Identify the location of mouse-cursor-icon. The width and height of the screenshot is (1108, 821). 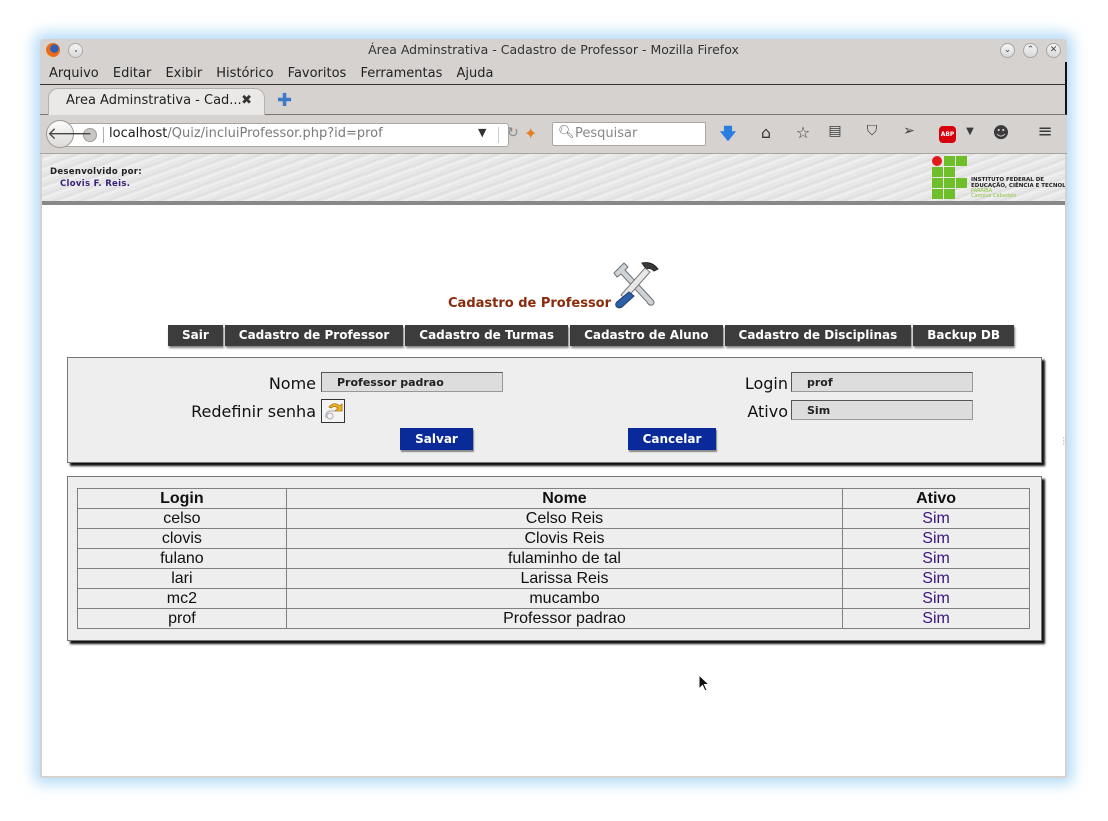
(704, 683).